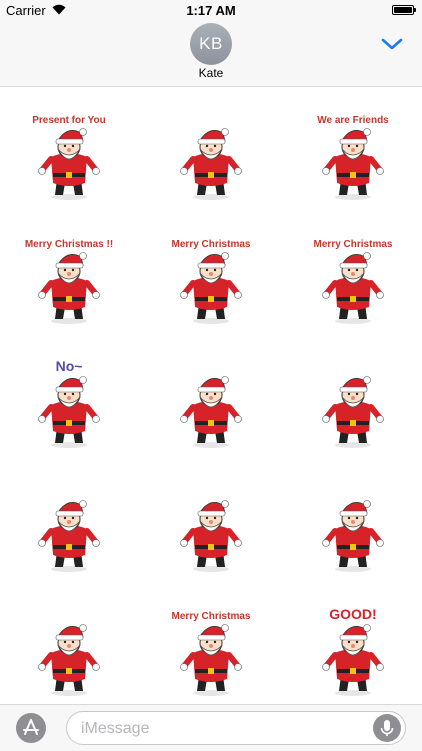 This screenshot has width=422, height=751. Describe the element at coordinates (69, 120) in the screenshot. I see `svg-text: Present for You` at that location.